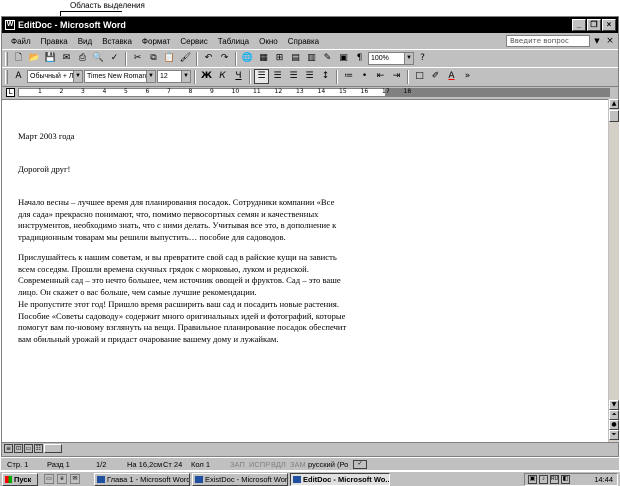  I want to click on help-icon: ?, so click(422, 58).